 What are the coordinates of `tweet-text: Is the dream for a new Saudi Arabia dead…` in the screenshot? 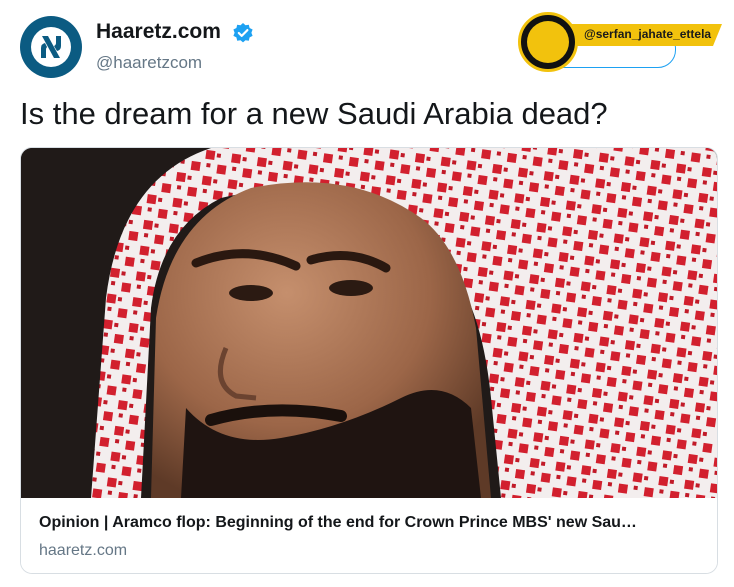 It's located at (314, 113).